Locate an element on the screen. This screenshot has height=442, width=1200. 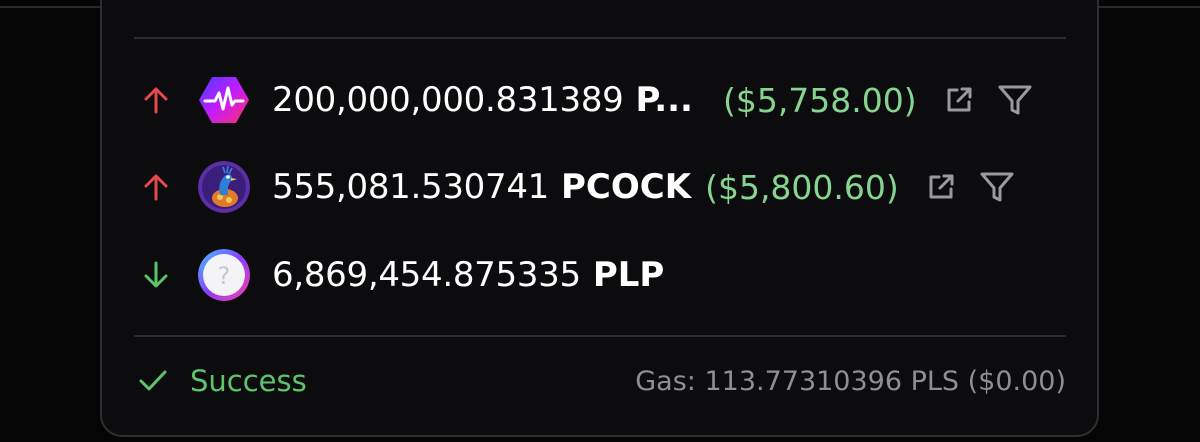
status-label: Success is located at coordinates (248, 381).